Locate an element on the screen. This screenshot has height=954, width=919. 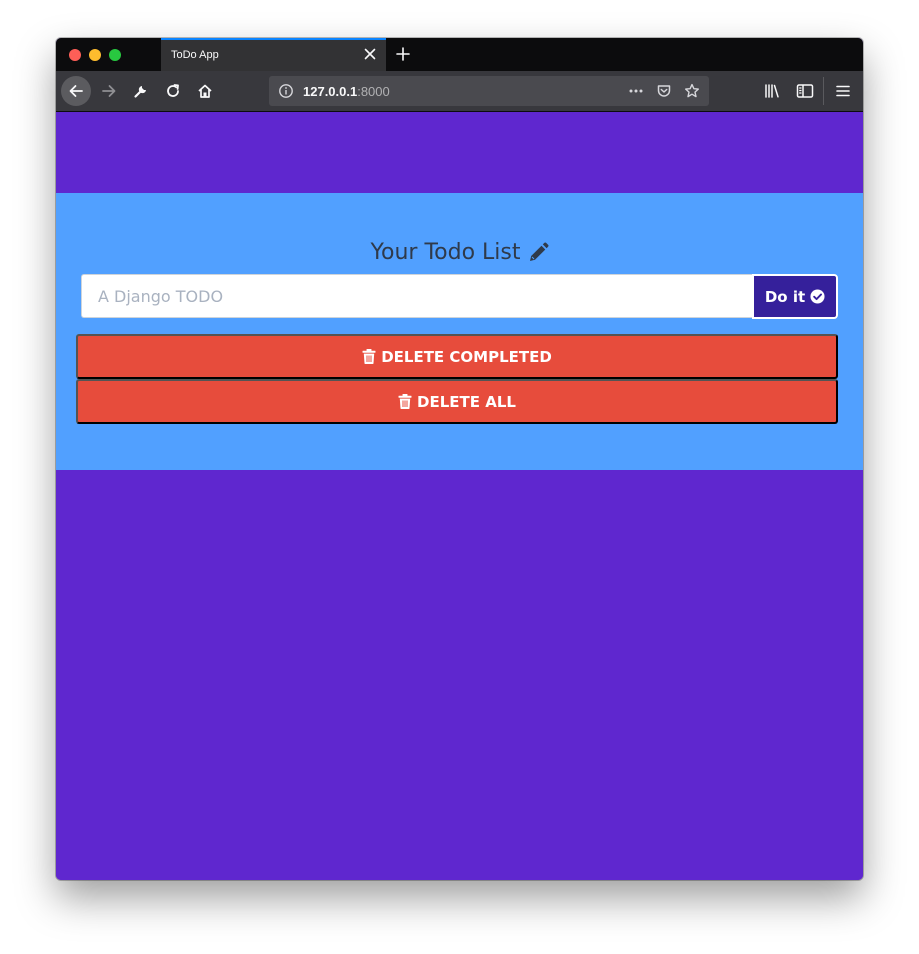
forward-arrow-icon is located at coordinates (109, 91).